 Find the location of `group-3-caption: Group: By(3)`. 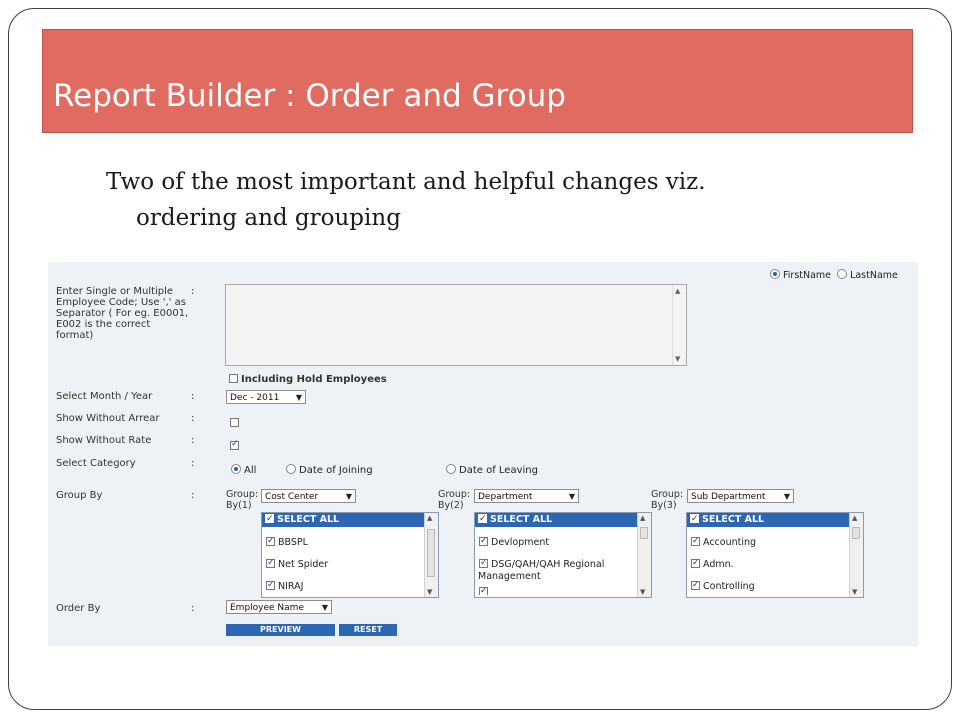

group-3-caption: Group: By(3) is located at coordinates (667, 500).